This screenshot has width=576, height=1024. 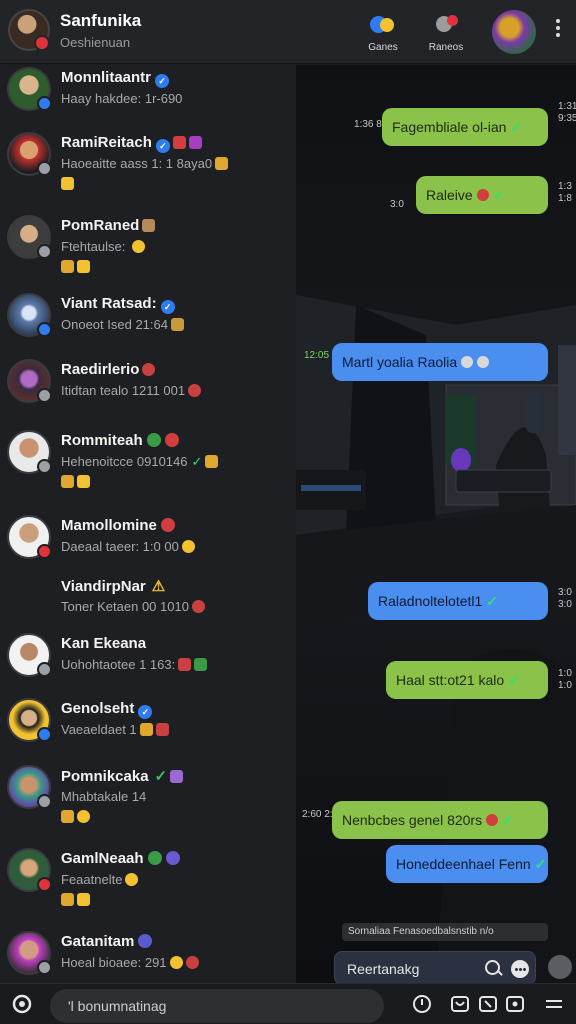 I want to click on contact-name: RamiReitach, so click(x=106, y=142).